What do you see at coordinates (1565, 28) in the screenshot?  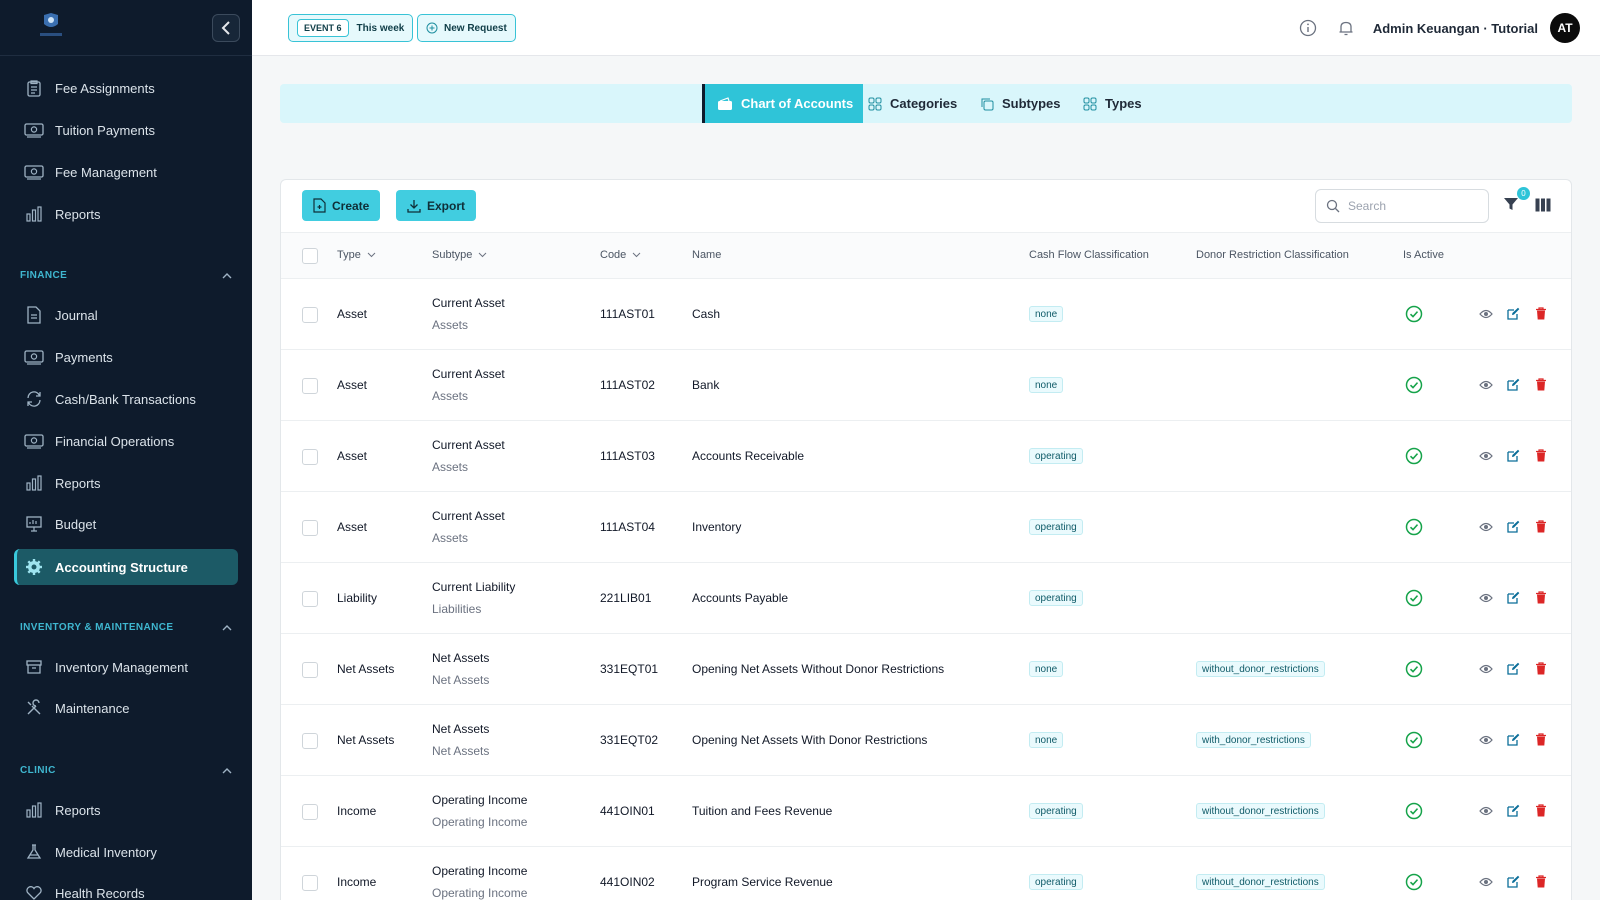 I see `avatar: AT` at bounding box center [1565, 28].